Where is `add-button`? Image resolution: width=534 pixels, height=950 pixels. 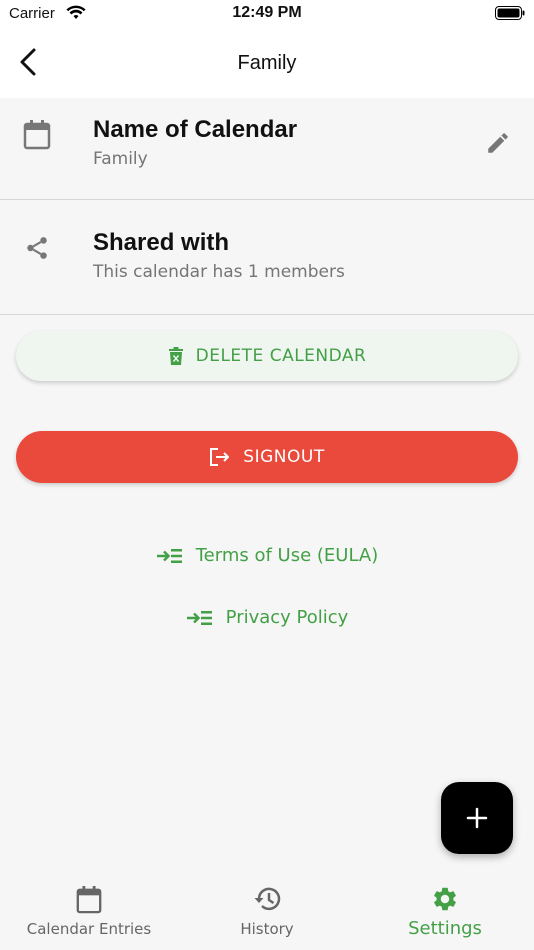 add-button is located at coordinates (477, 818).